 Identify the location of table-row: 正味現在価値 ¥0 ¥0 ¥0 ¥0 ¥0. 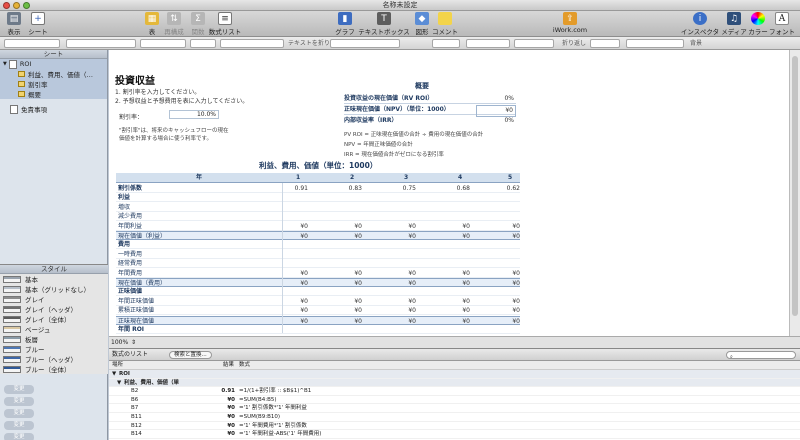
(318, 320).